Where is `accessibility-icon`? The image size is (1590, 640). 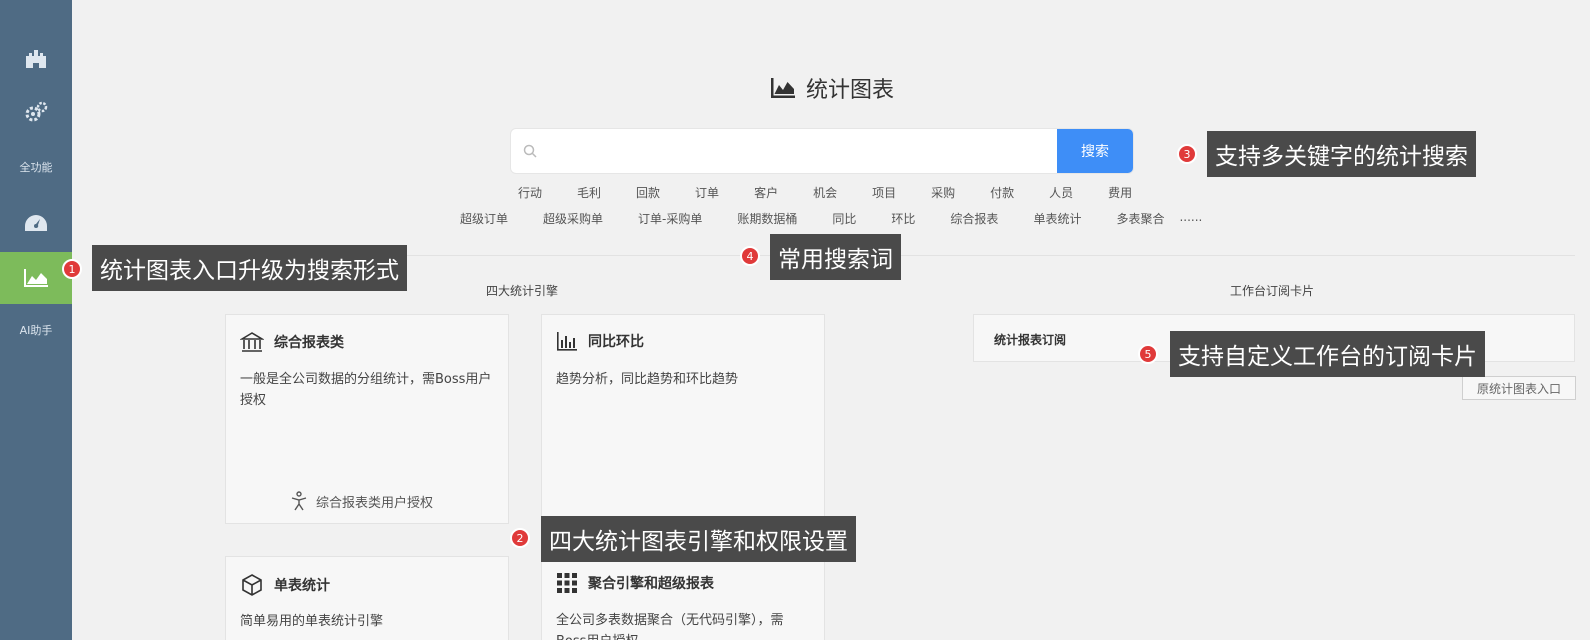 accessibility-icon is located at coordinates (299, 501).